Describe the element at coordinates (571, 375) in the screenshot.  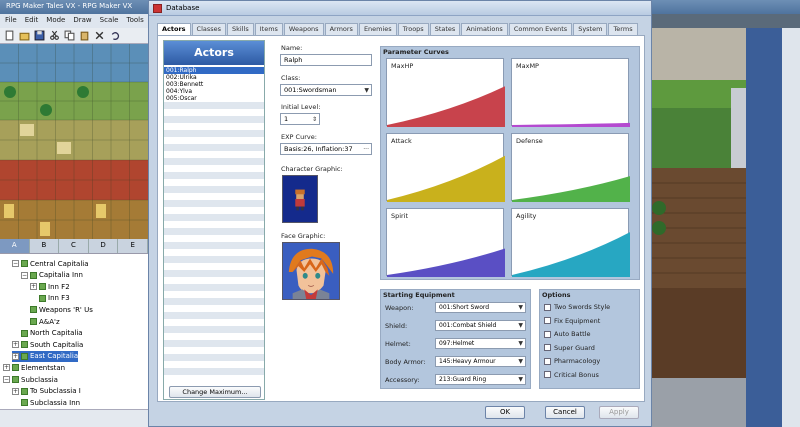
I see `option-checkbox-row: Critical Bonus` at that location.